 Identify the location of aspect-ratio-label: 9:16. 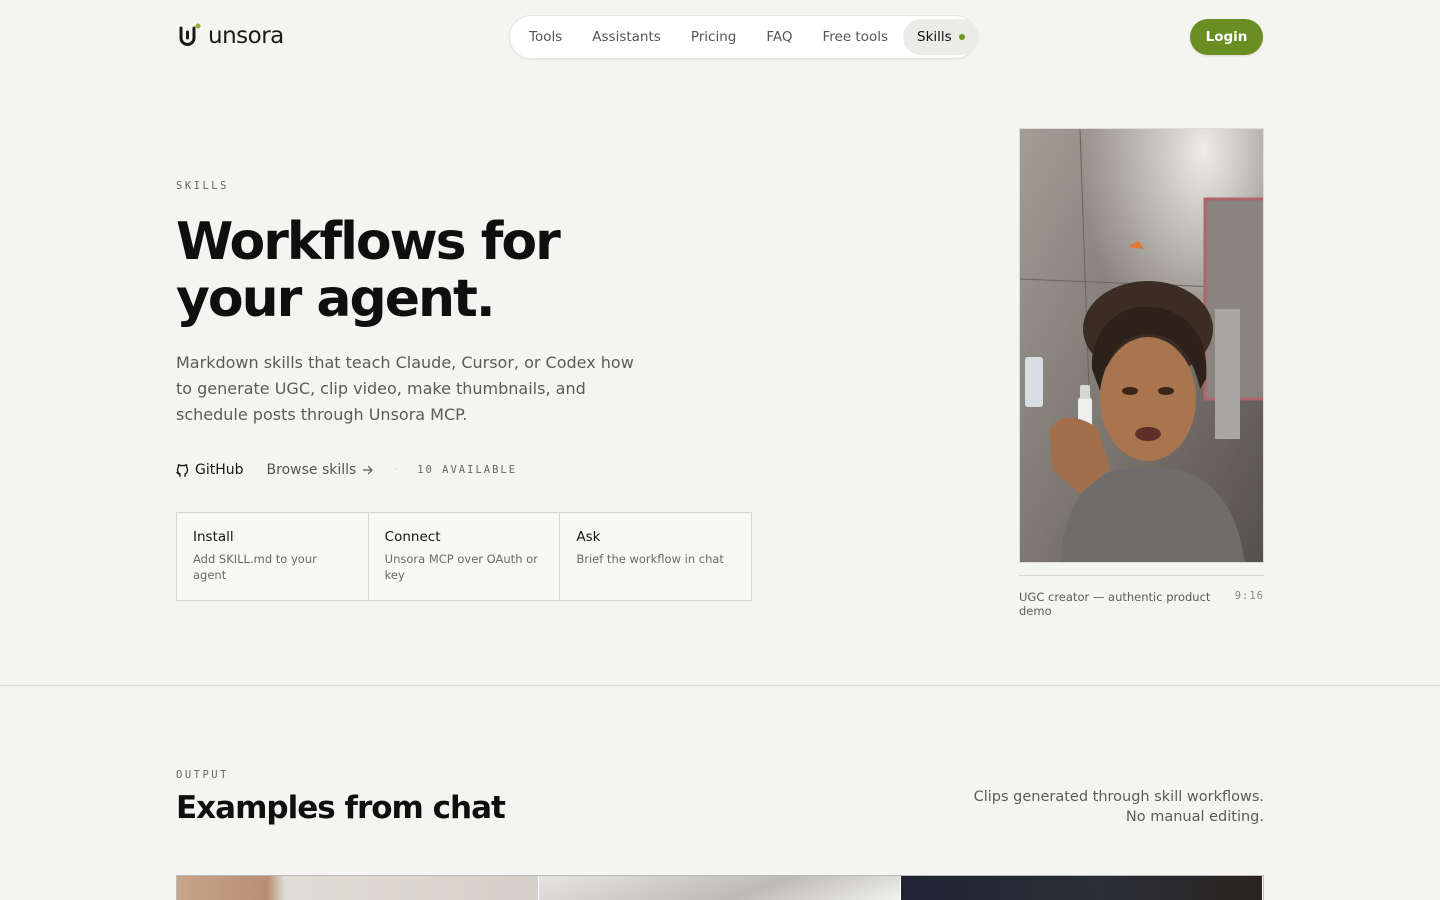
(1249, 596).